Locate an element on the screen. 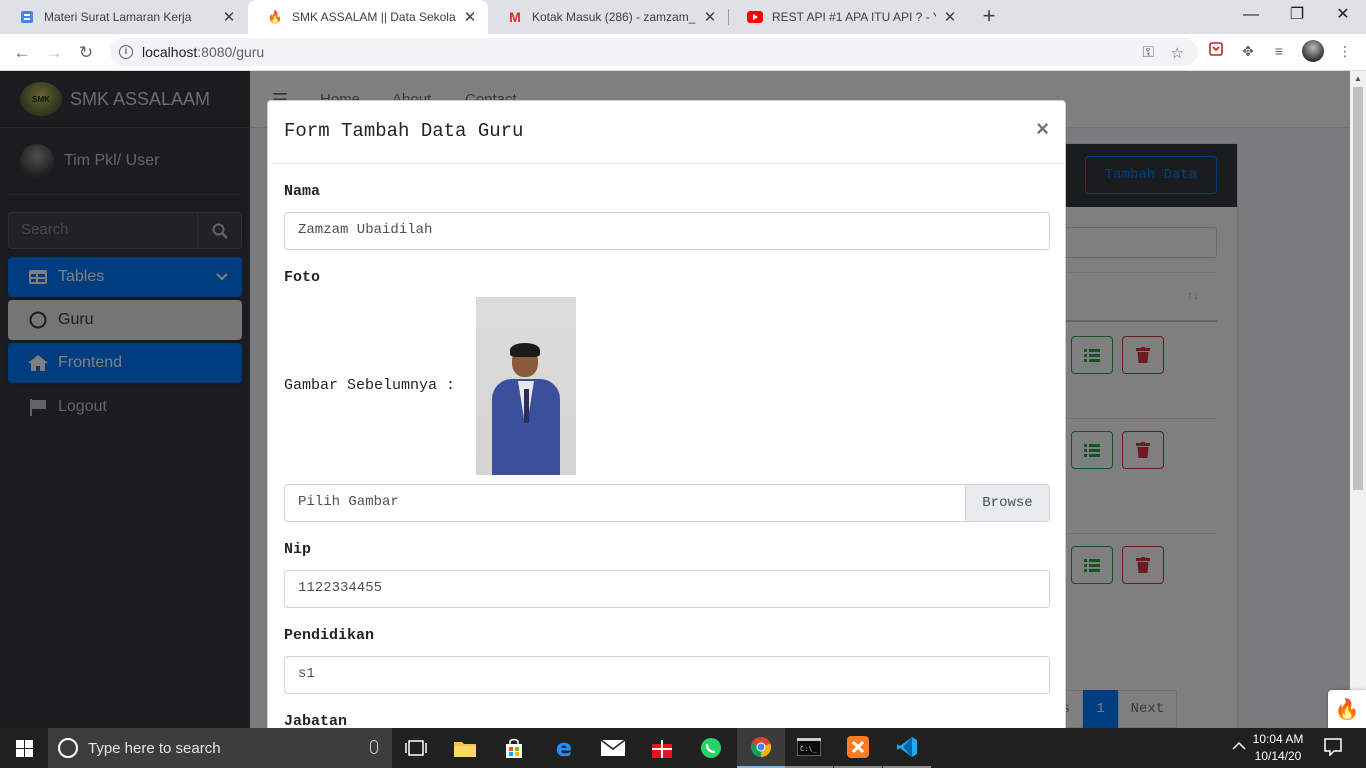 This screenshot has height=768, width=1366. back-icon: ← is located at coordinates (22, 53).